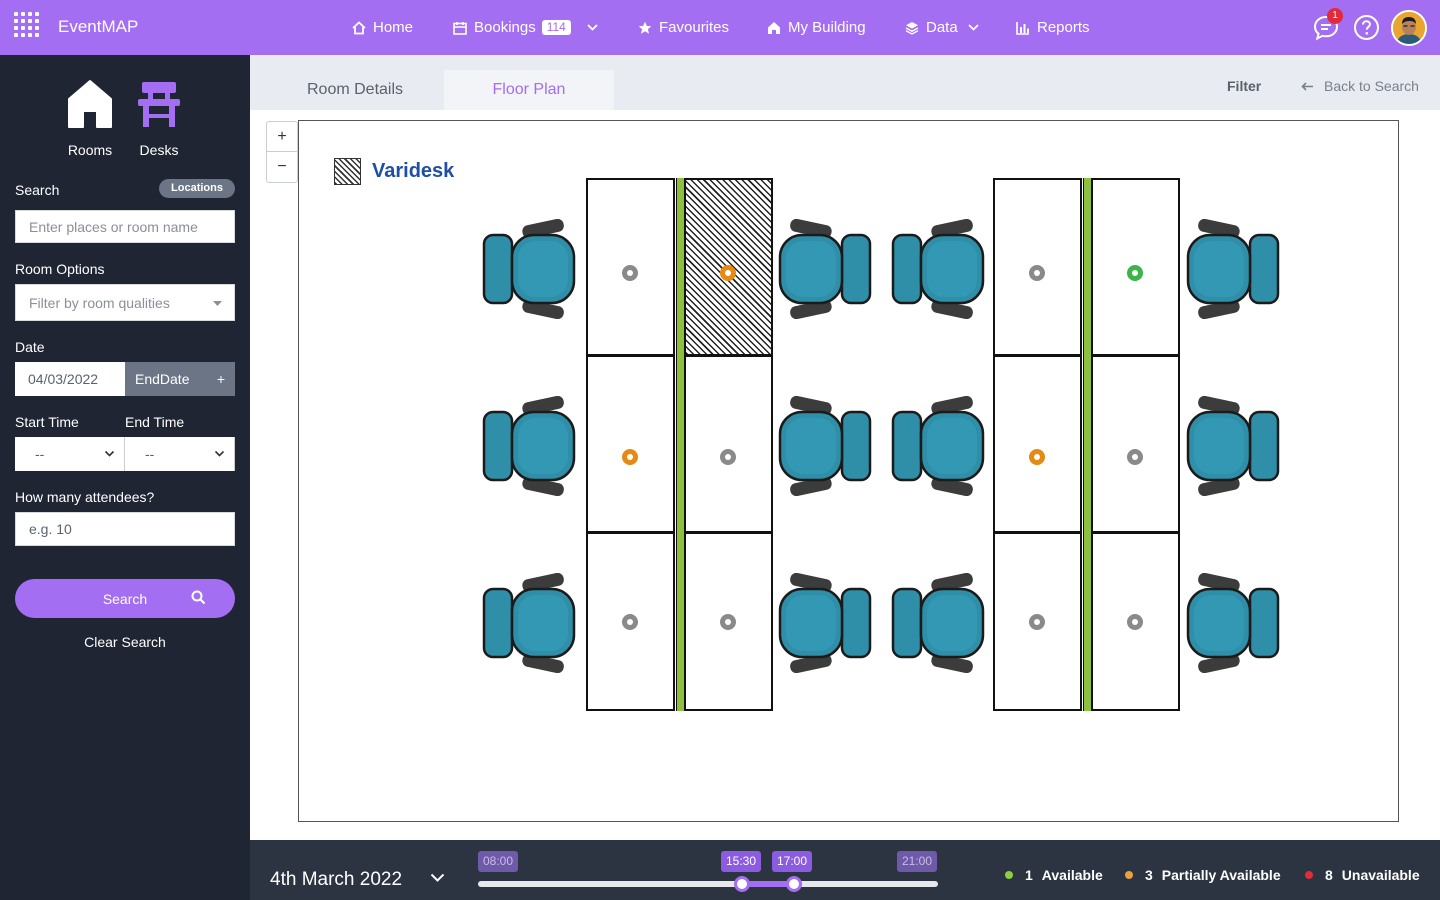 The width and height of the screenshot is (1440, 900). I want to click on help-button, so click(1366, 27).